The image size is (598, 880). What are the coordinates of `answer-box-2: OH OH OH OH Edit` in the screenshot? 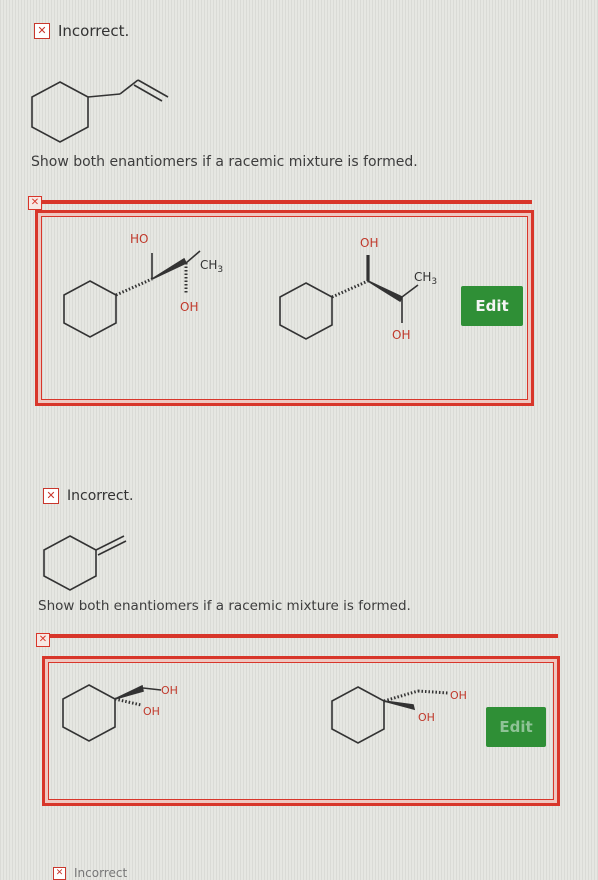 It's located at (301, 731).